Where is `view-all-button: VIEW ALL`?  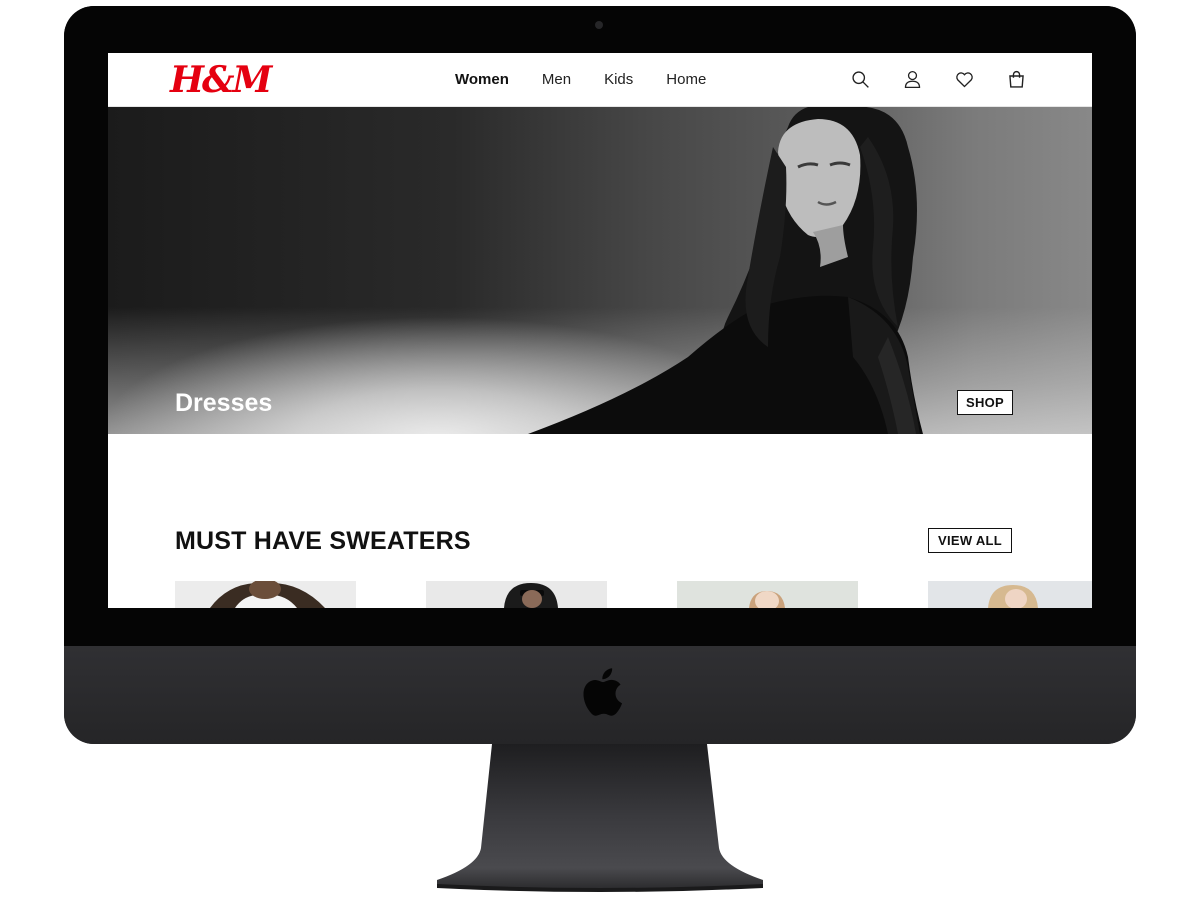 view-all-button: VIEW ALL is located at coordinates (970, 540).